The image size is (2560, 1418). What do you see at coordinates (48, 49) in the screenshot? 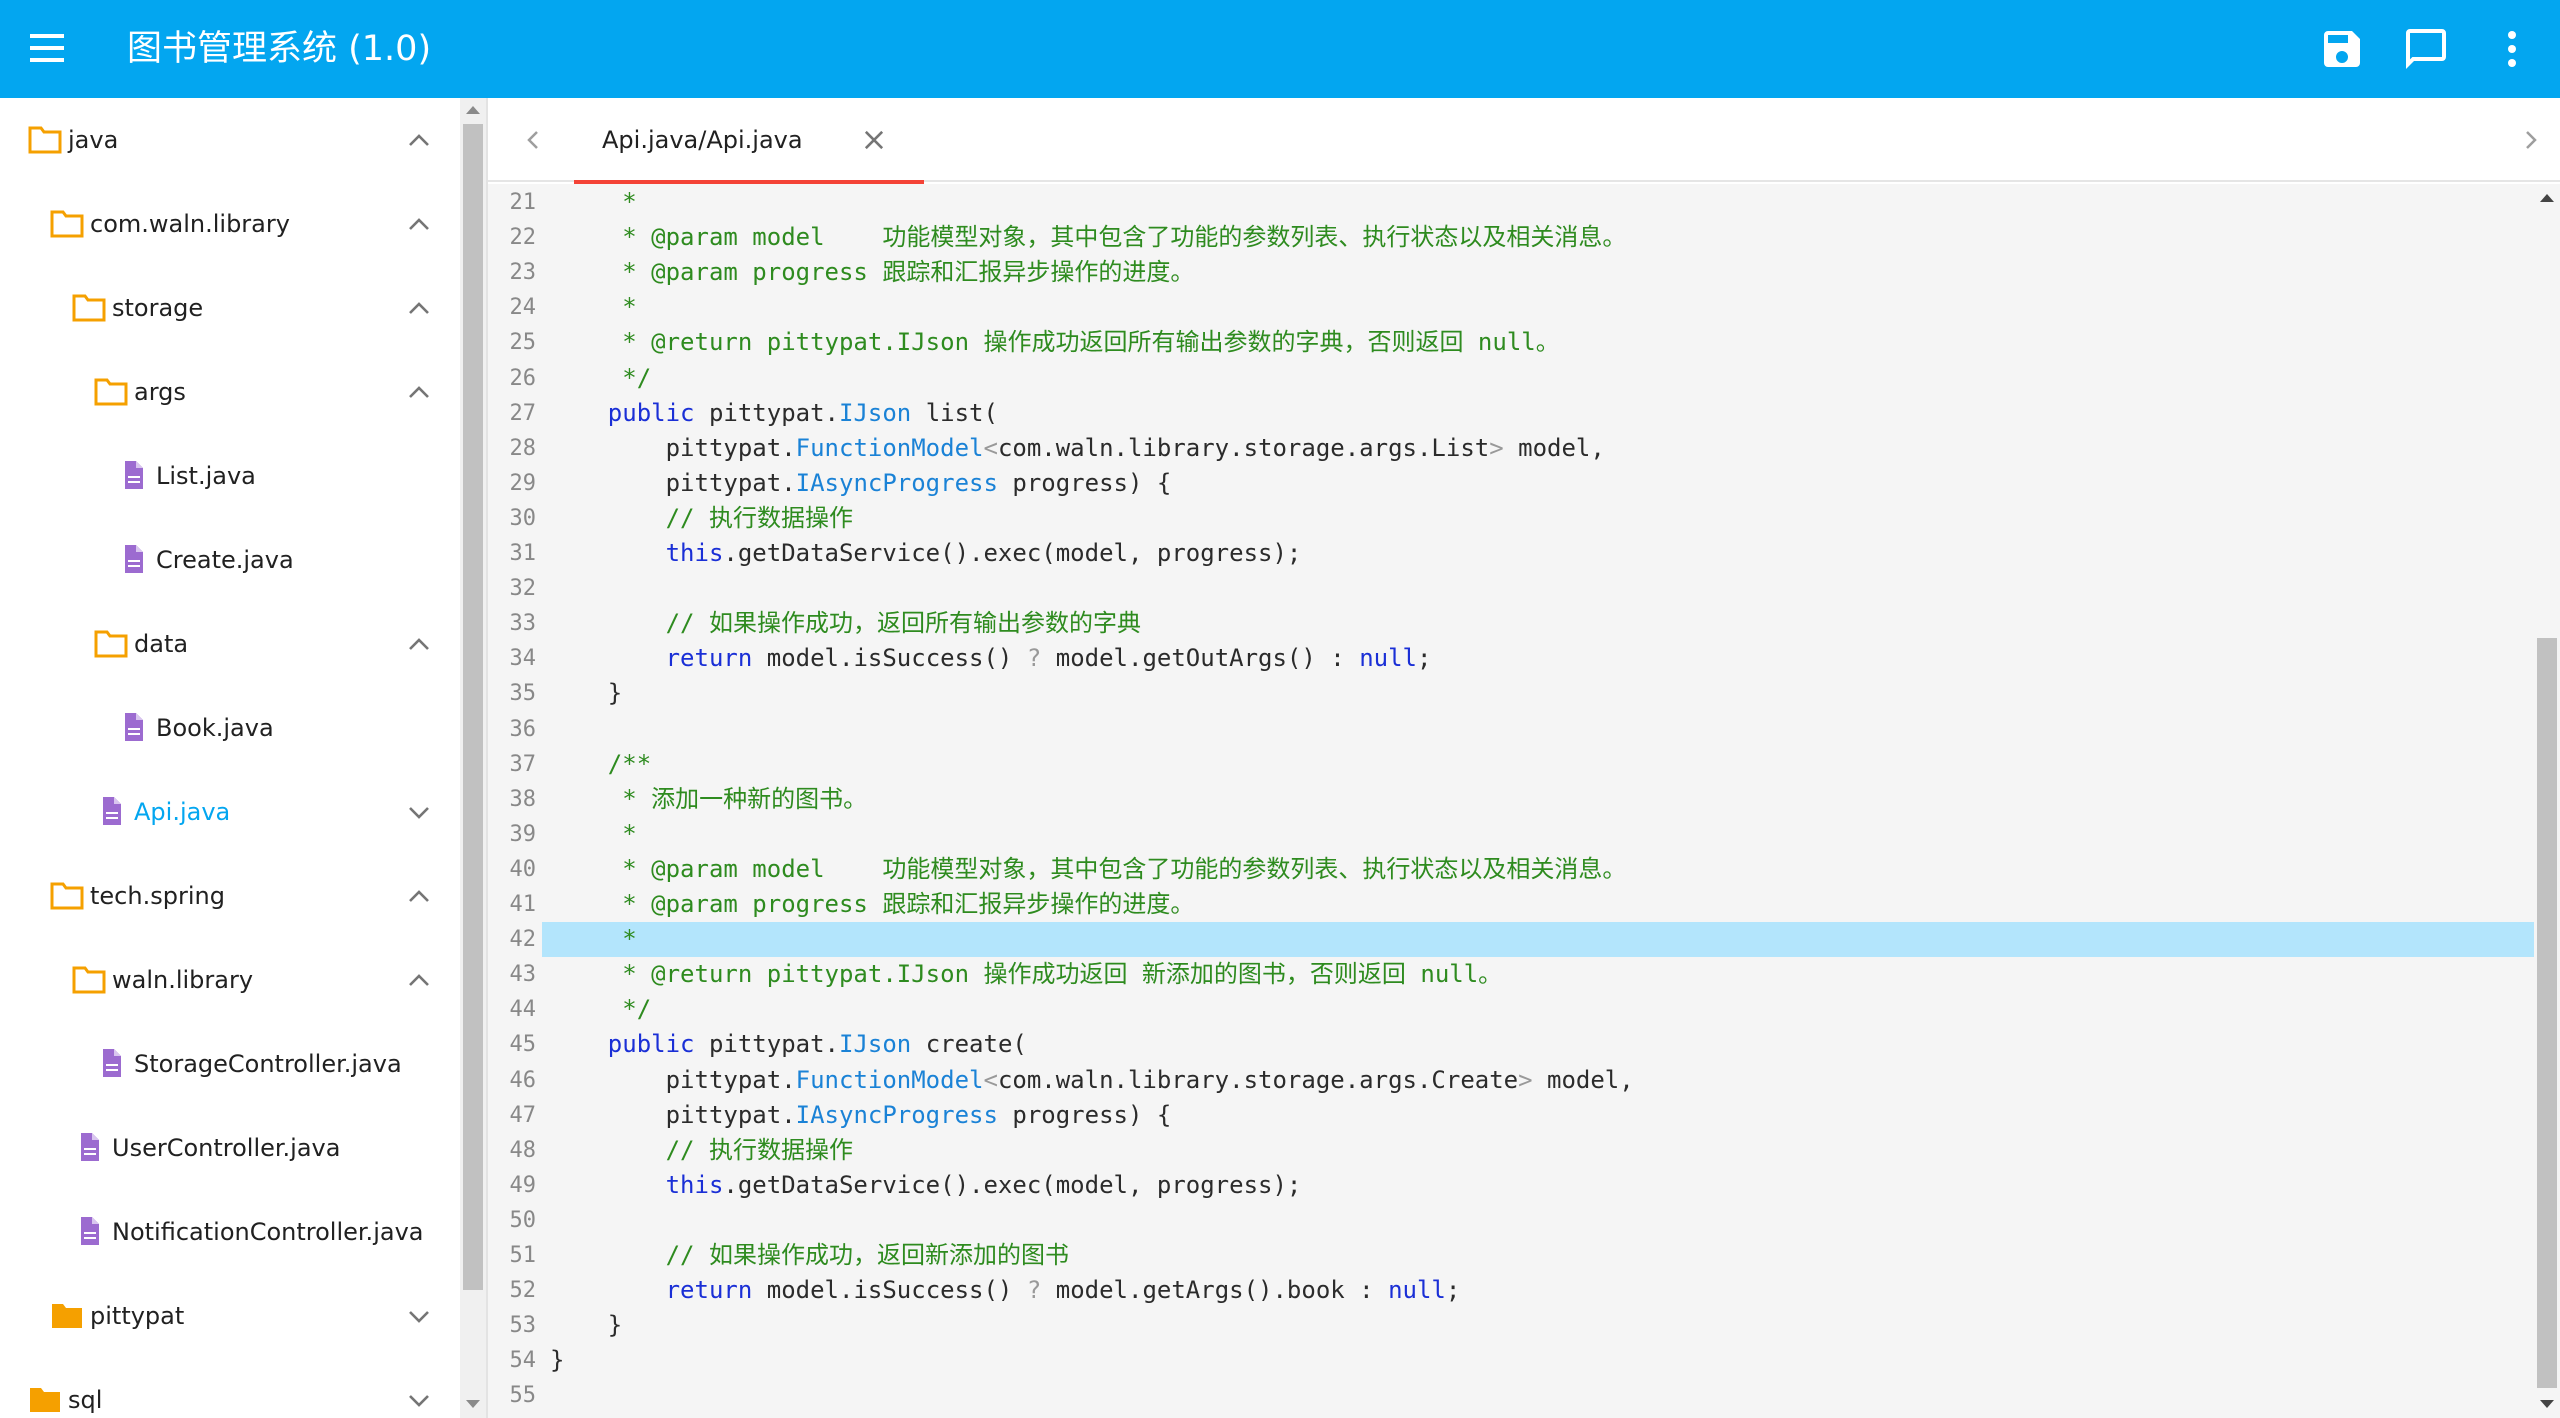
I see `menu-icon` at bounding box center [48, 49].